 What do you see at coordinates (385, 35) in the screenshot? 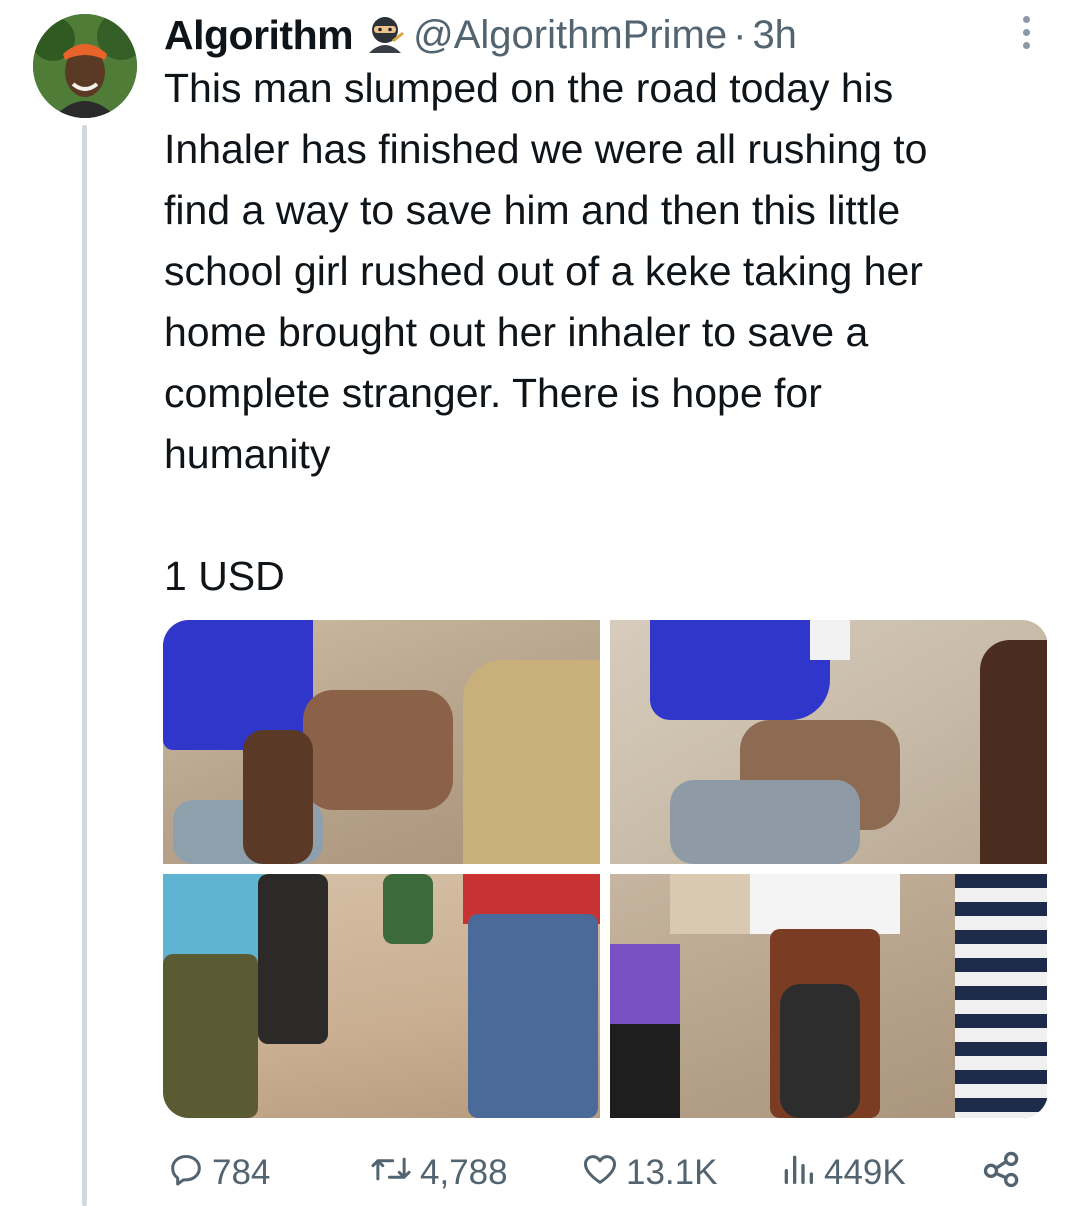
I see `ninja-emoji-icon` at bounding box center [385, 35].